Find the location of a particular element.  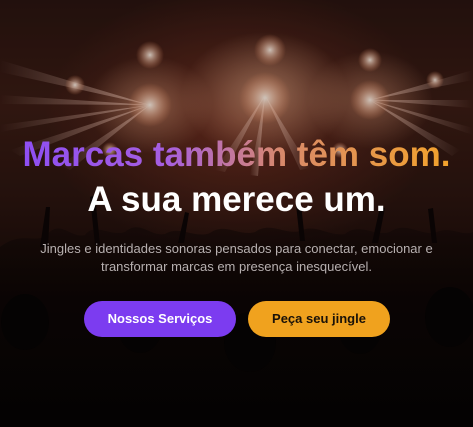

headline-gradient: Marcas também têm som. is located at coordinates (236, 155).